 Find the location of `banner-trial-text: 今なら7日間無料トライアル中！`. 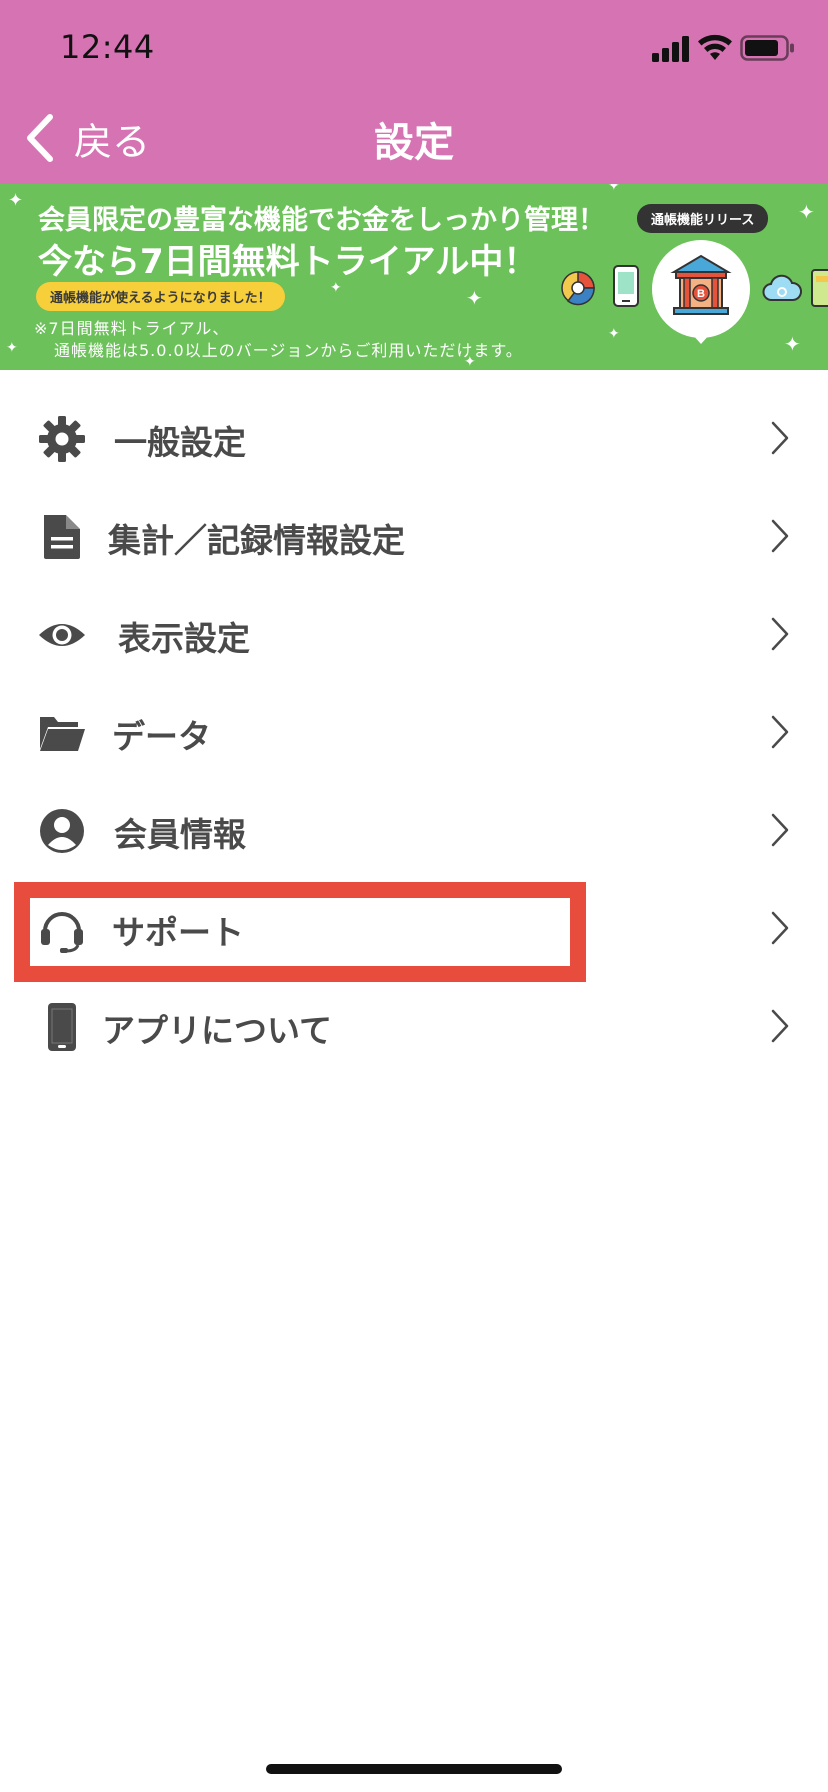

banner-trial-text: 今なら7日間無料トライアル中！ is located at coordinates (288, 262).